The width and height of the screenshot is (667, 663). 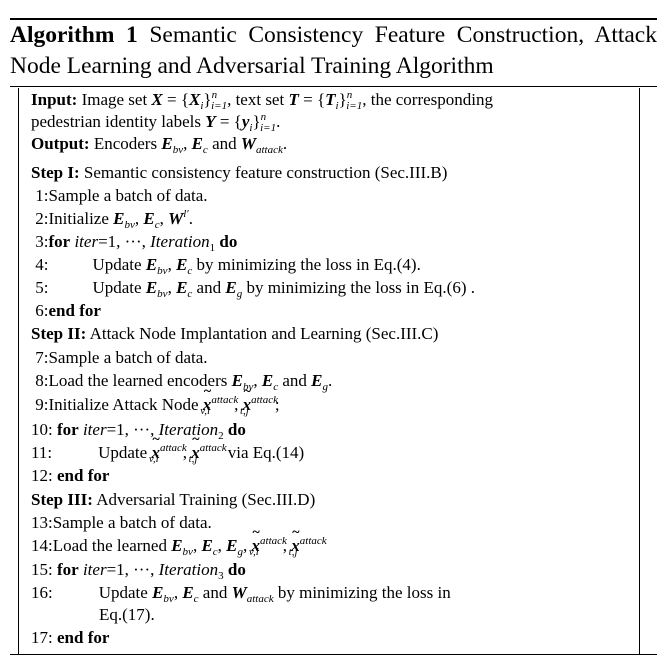 What do you see at coordinates (74, 35) in the screenshot?
I see `algorithm-label: Algorithm 1` at bounding box center [74, 35].